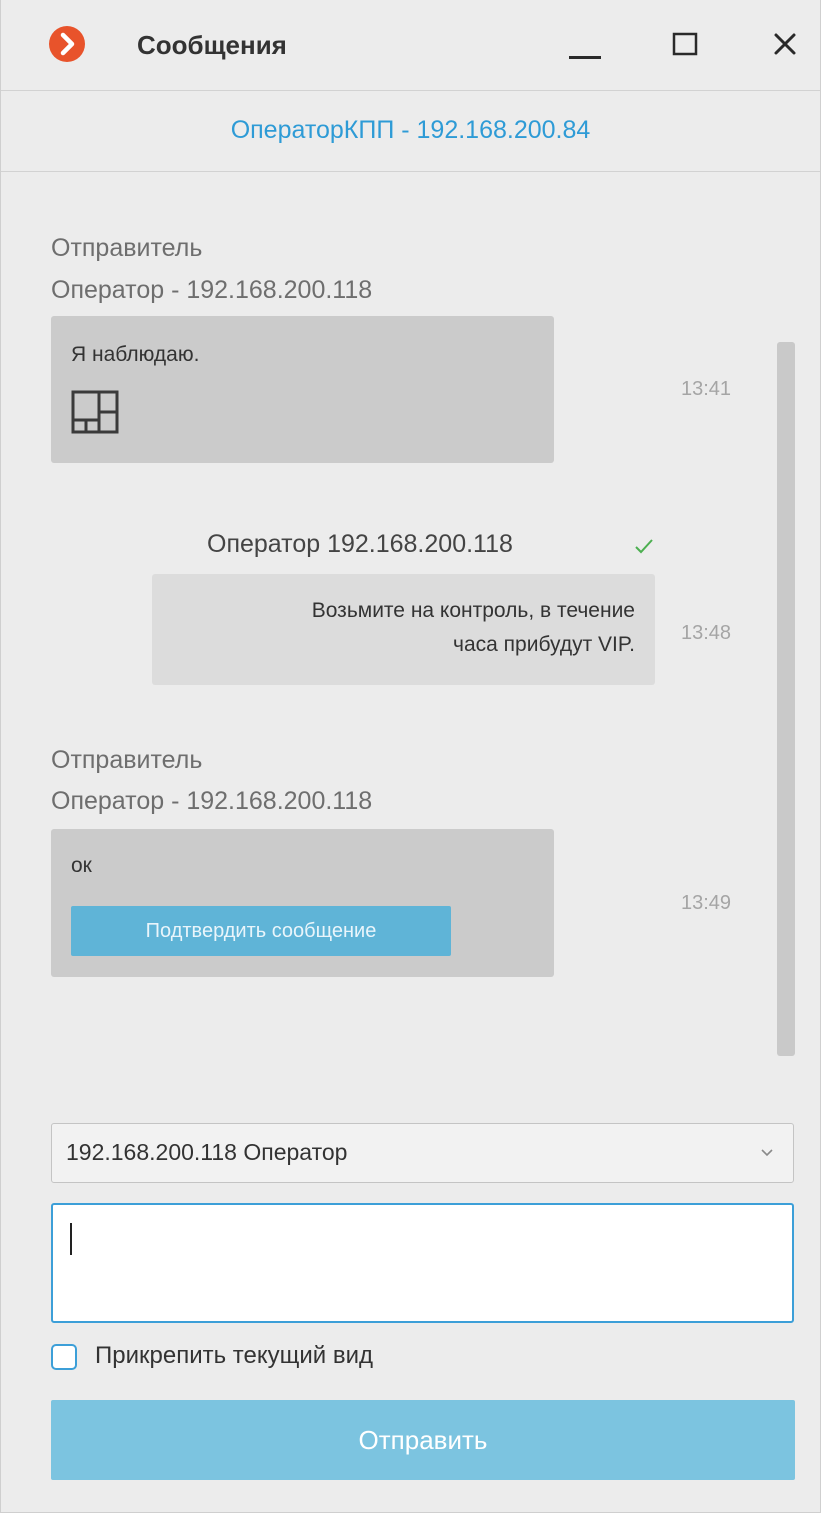 This screenshot has height=1515, width=825. I want to click on close-icon, so click(785, 44).